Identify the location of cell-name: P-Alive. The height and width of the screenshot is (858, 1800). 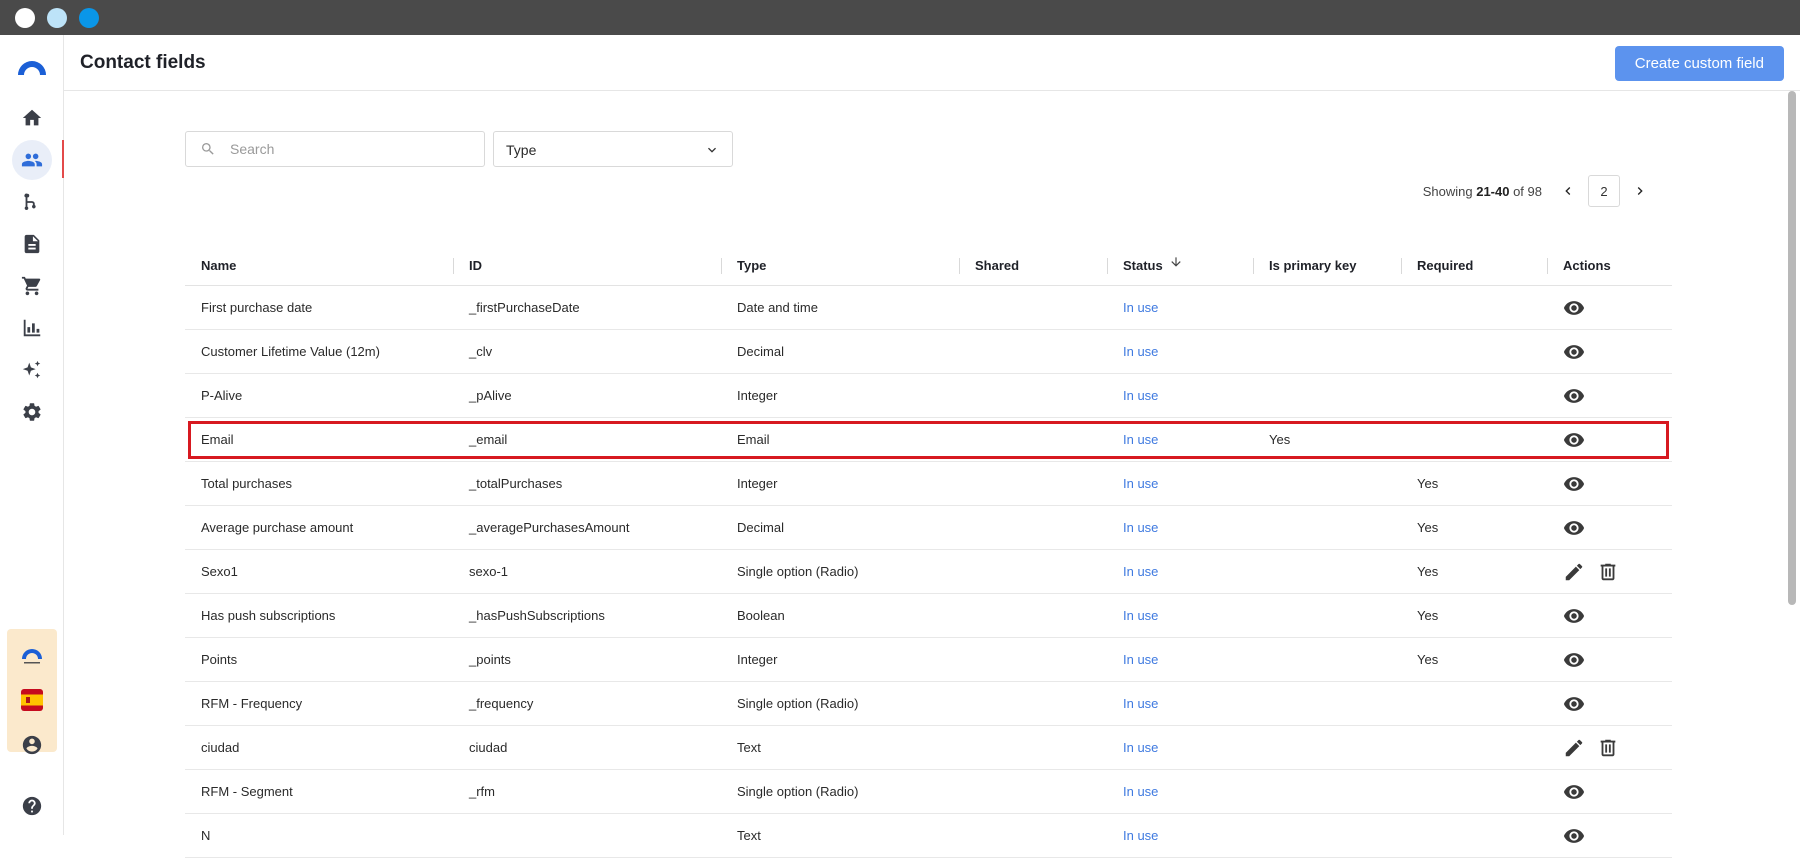
(222, 395).